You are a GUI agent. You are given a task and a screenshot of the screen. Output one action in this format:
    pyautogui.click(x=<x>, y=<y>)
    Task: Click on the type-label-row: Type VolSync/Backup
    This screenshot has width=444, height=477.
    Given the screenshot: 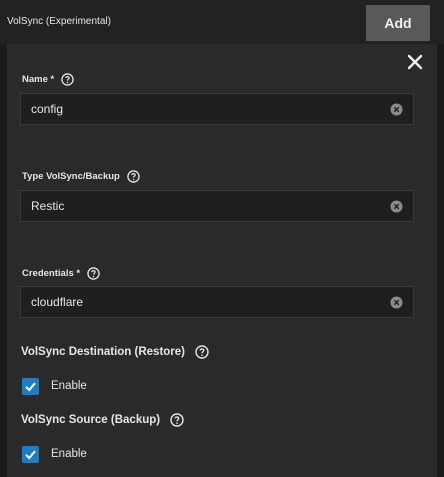 What is the action you would take?
    pyautogui.click(x=81, y=176)
    